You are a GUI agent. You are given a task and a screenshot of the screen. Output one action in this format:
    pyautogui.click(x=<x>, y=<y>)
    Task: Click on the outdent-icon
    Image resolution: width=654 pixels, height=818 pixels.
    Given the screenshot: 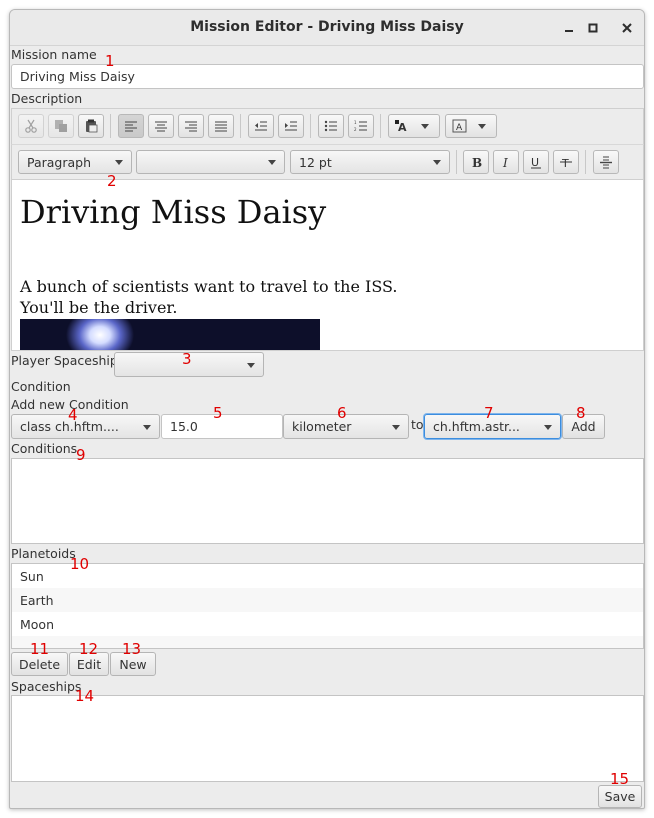 What is the action you would take?
    pyautogui.click(x=261, y=126)
    